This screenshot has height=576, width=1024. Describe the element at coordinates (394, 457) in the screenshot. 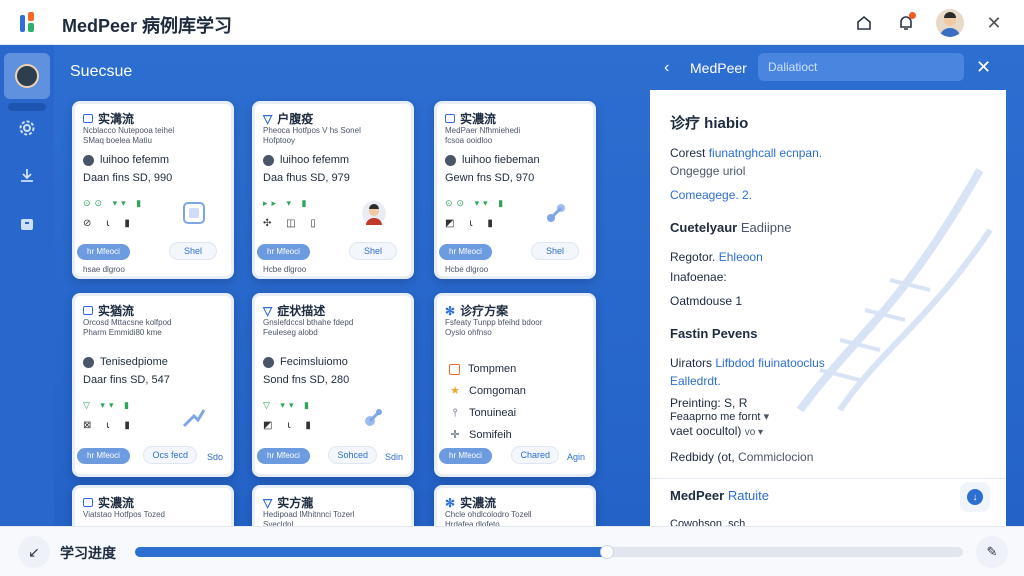

I see `card-action-label: Sdin` at that location.